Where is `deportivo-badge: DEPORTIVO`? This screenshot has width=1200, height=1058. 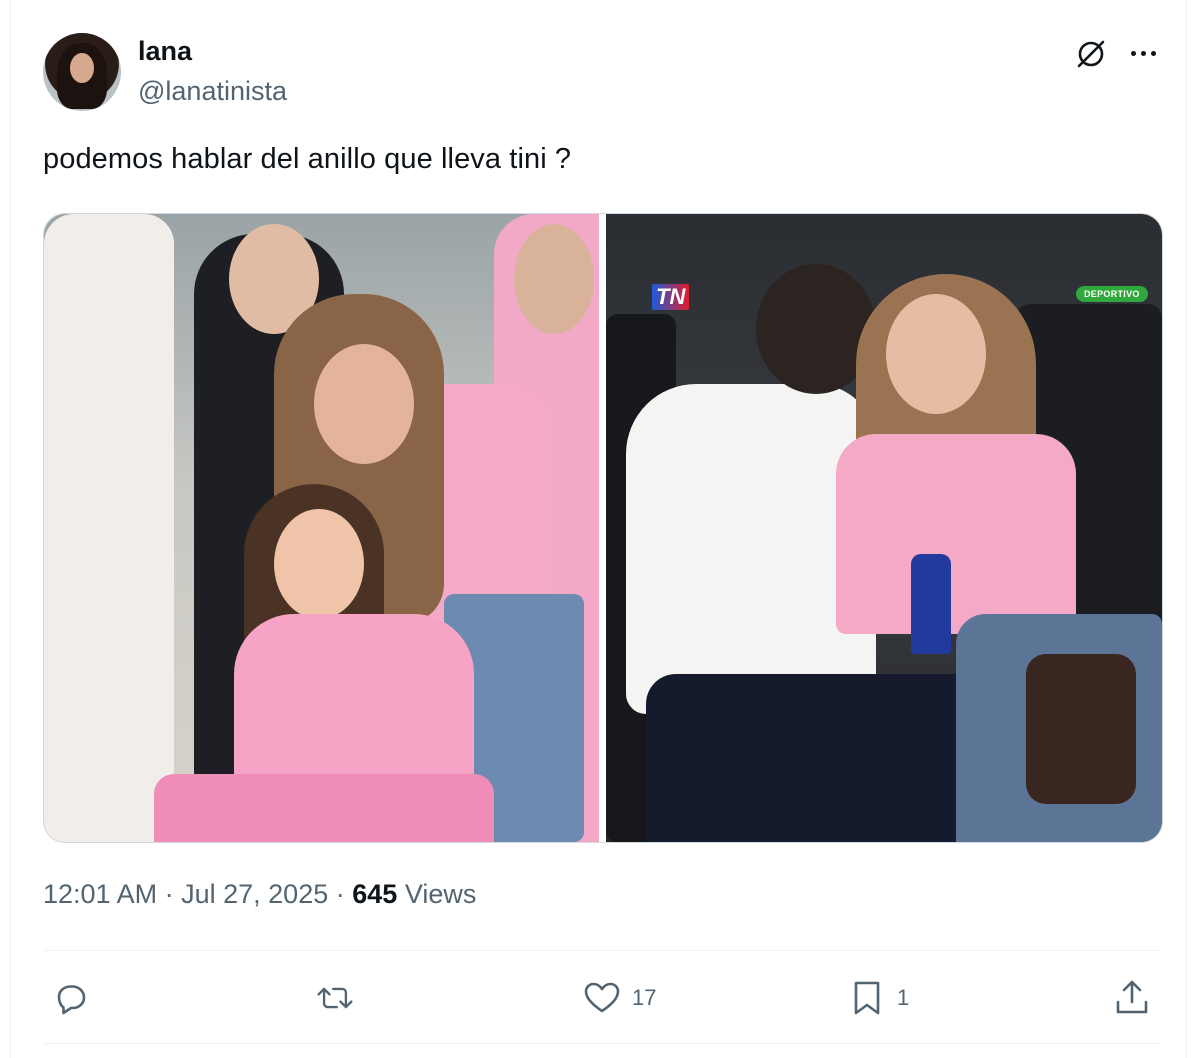
deportivo-badge: DEPORTIVO is located at coordinates (1112, 294).